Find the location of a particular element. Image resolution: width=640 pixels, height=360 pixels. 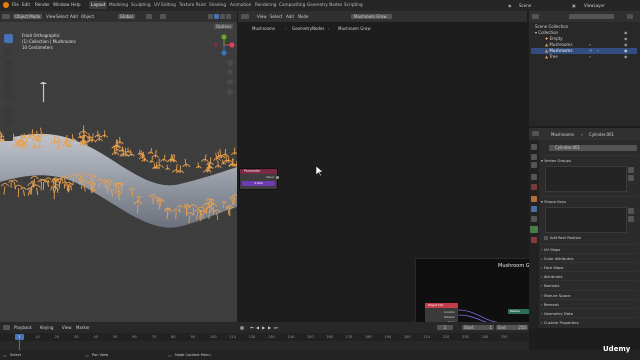

tab-uv-editing: UV Editing is located at coordinates (165, 5).